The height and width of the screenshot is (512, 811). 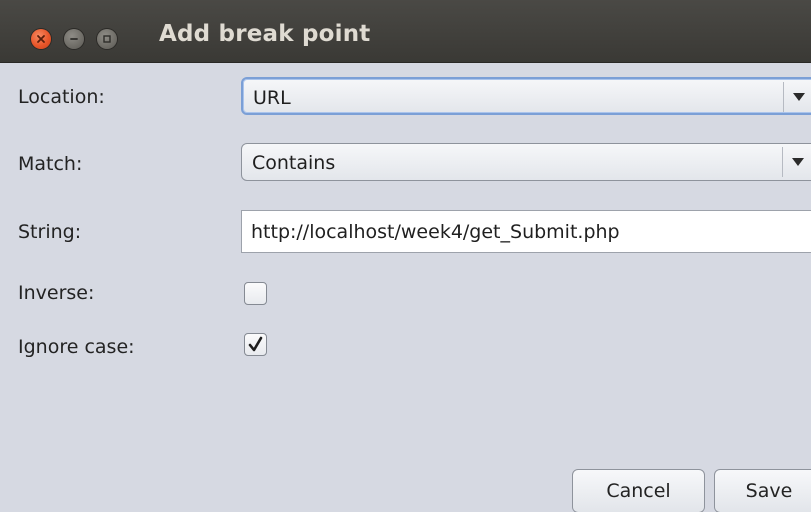 What do you see at coordinates (294, 163) in the screenshot?
I see `match-select-value: Contains` at bounding box center [294, 163].